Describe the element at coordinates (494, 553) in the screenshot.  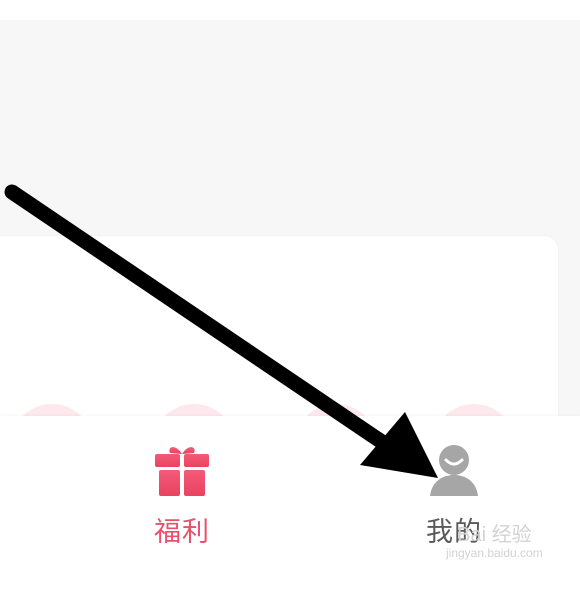
I see `watermark-url: jingyan.baidu.com` at that location.